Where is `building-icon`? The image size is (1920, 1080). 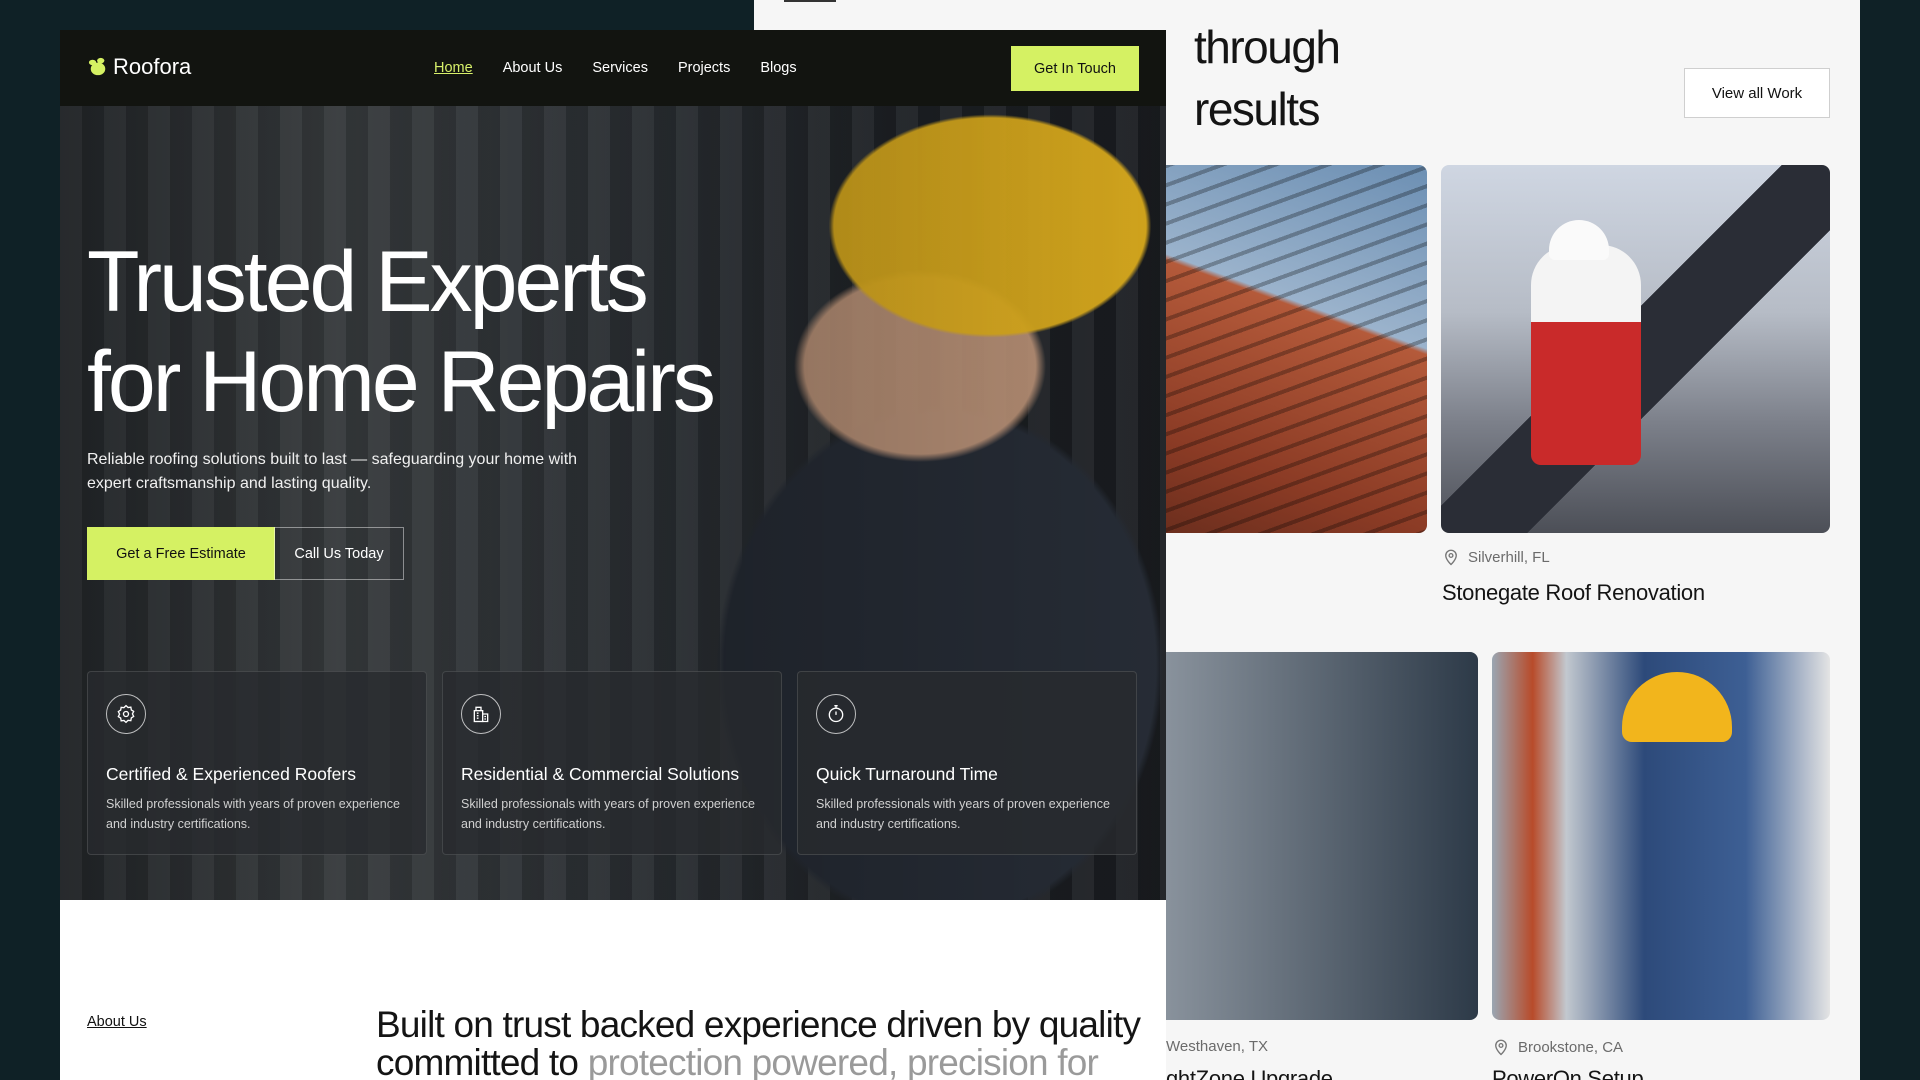 building-icon is located at coordinates (481, 714).